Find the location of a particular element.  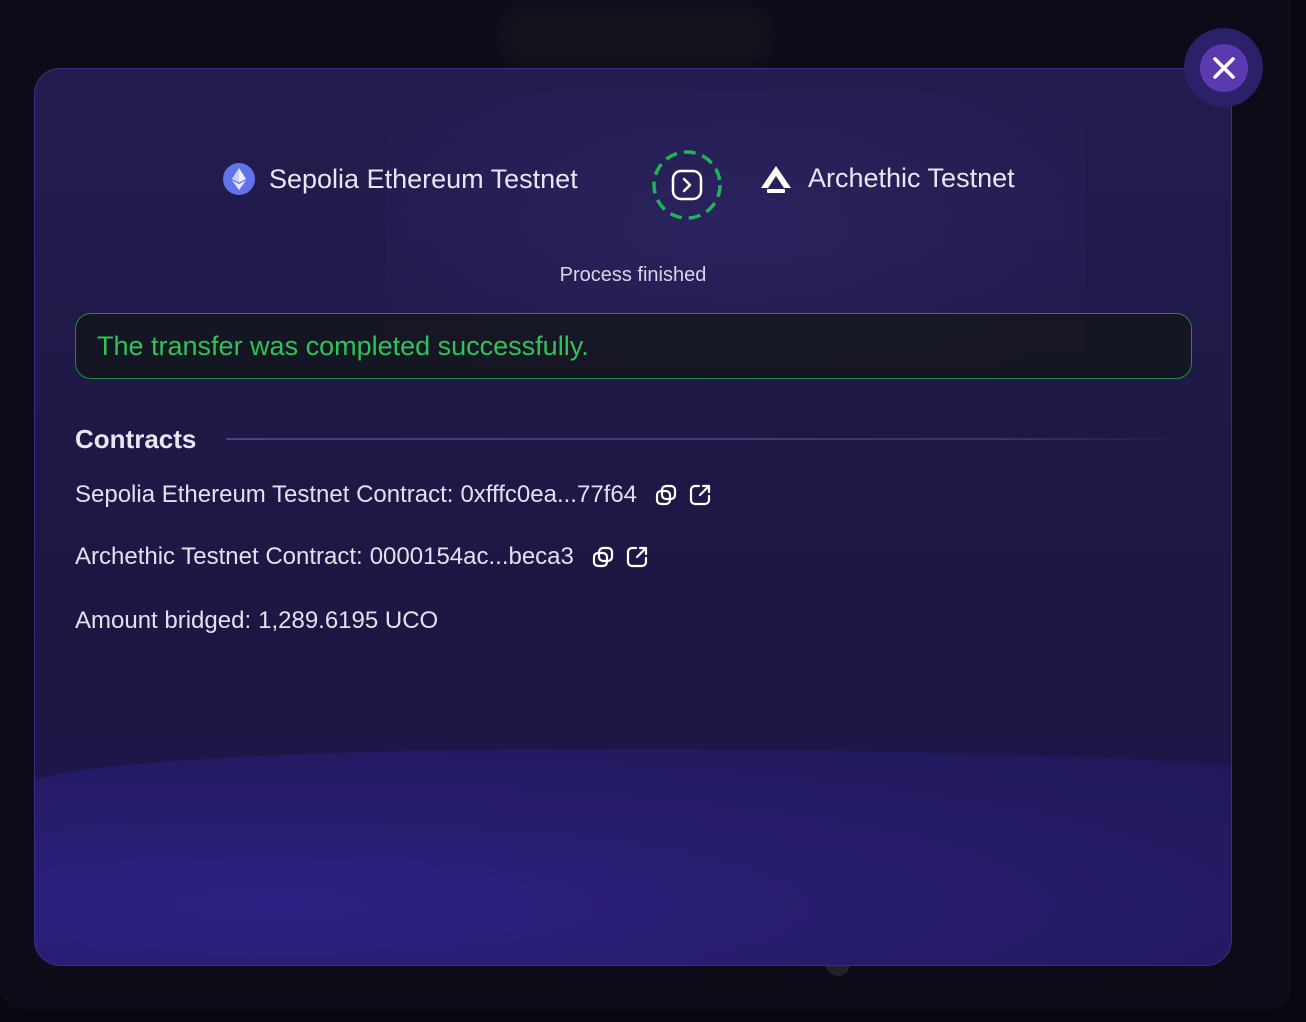

bridge-direction-button is located at coordinates (687, 185).